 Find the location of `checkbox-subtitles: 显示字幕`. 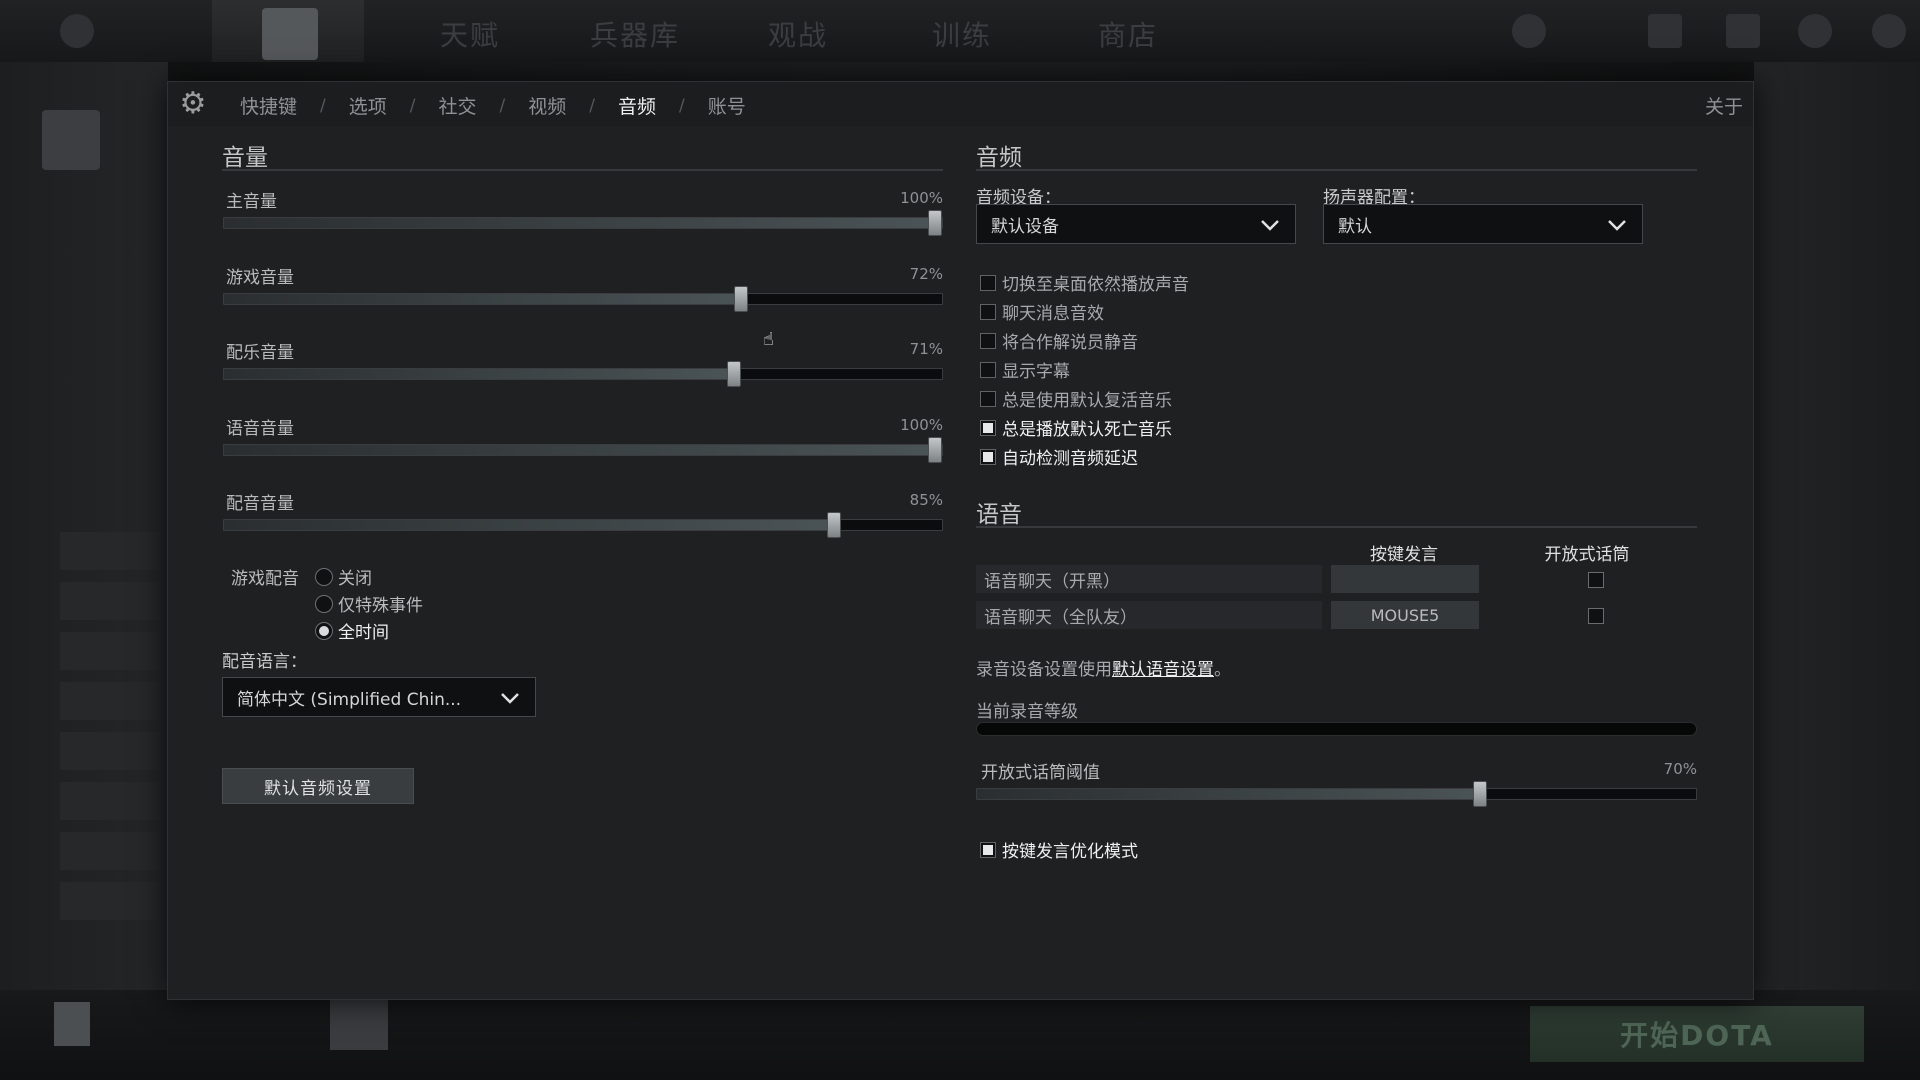

checkbox-subtitles: 显示字幕 is located at coordinates (1025, 369).